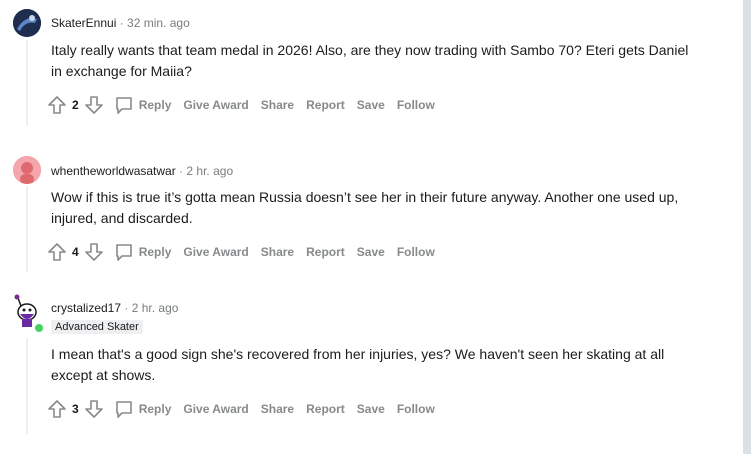  Describe the element at coordinates (113, 171) in the screenshot. I see `author-name: whentheworldwasatwar` at that location.